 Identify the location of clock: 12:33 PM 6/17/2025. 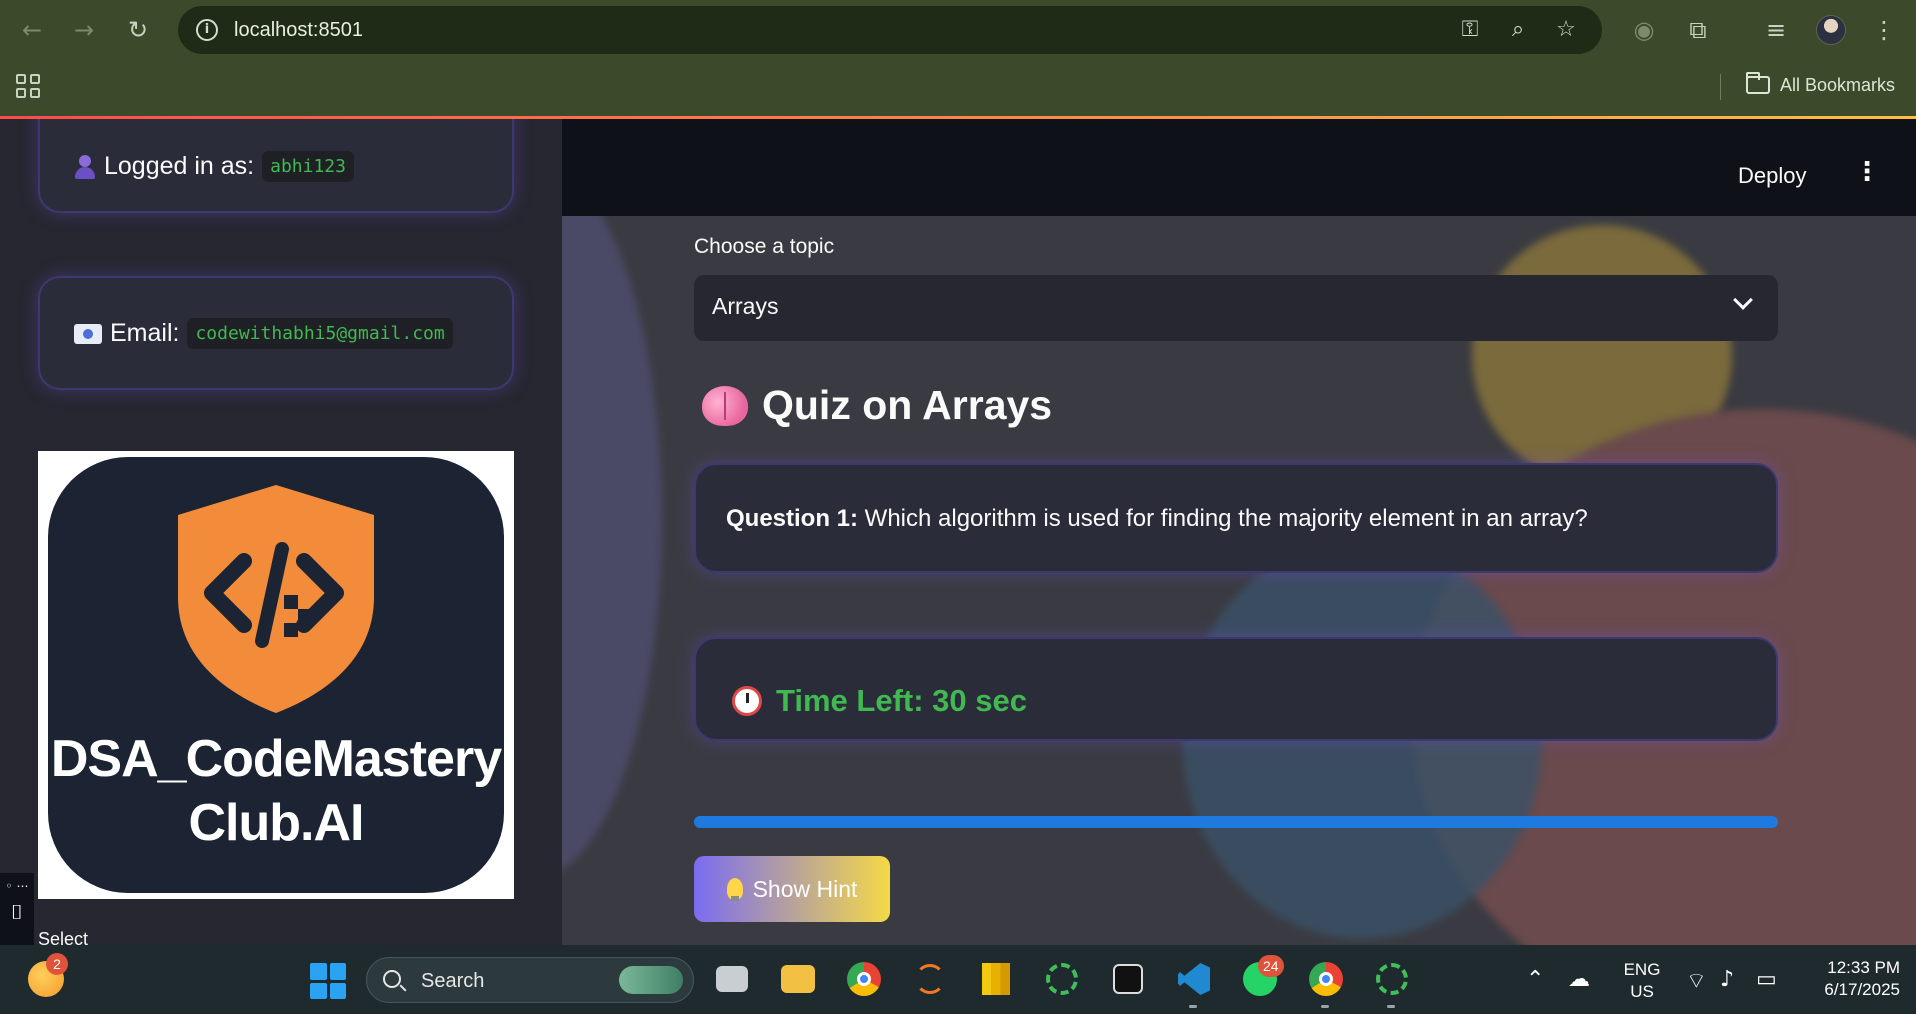
(1850, 979).